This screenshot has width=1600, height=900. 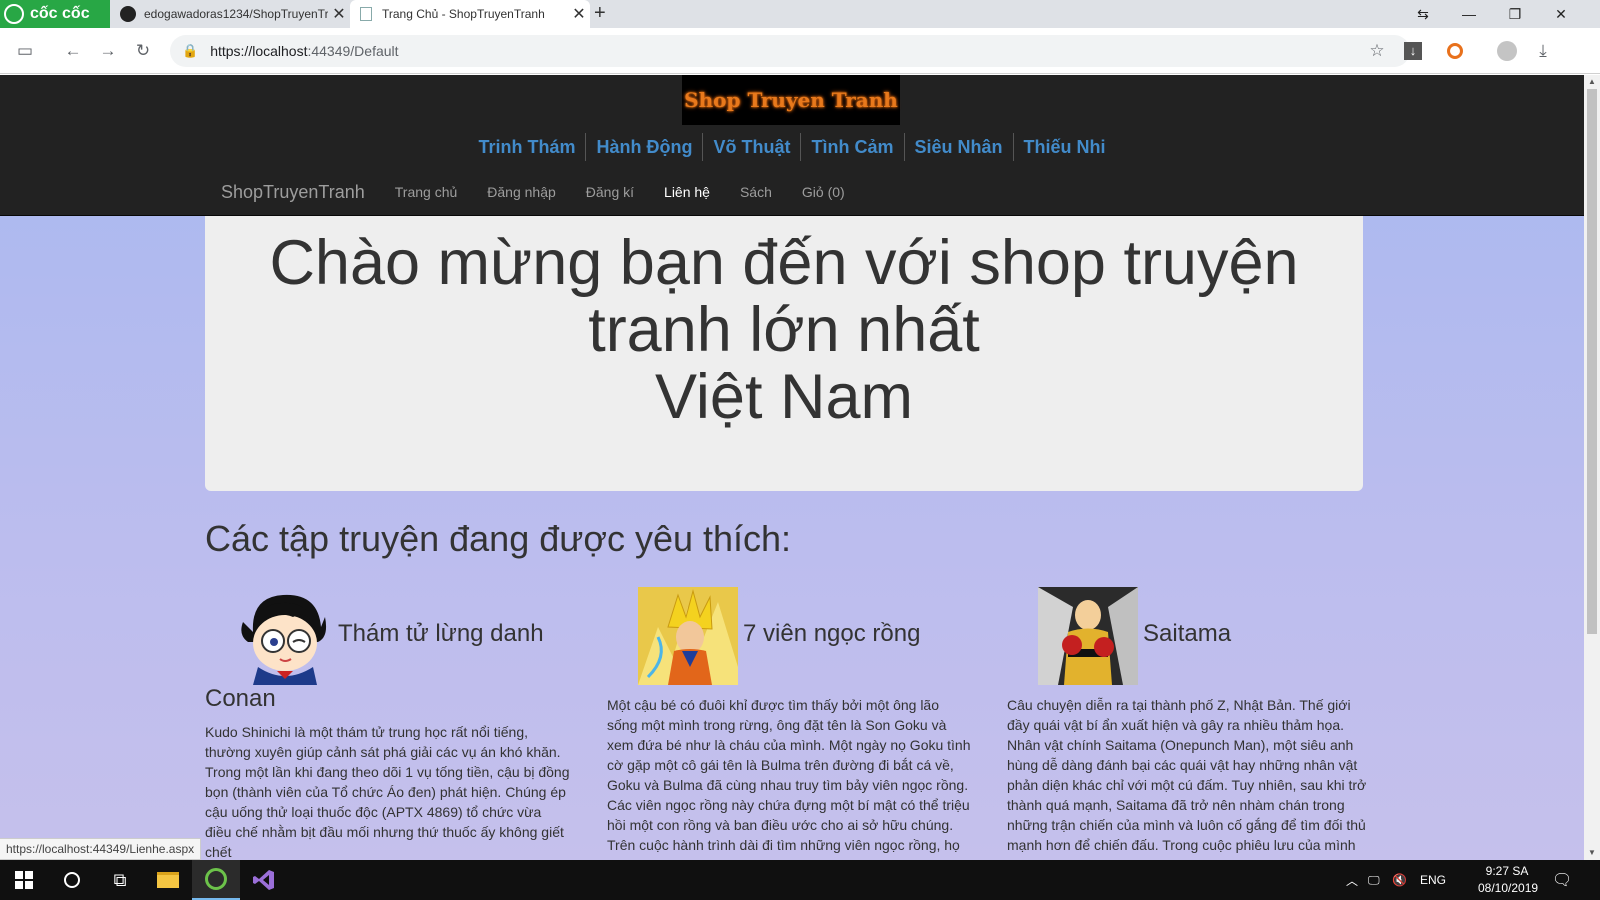 What do you see at coordinates (1423, 14) in the screenshot?
I see `tab-search-icon: ⇆` at bounding box center [1423, 14].